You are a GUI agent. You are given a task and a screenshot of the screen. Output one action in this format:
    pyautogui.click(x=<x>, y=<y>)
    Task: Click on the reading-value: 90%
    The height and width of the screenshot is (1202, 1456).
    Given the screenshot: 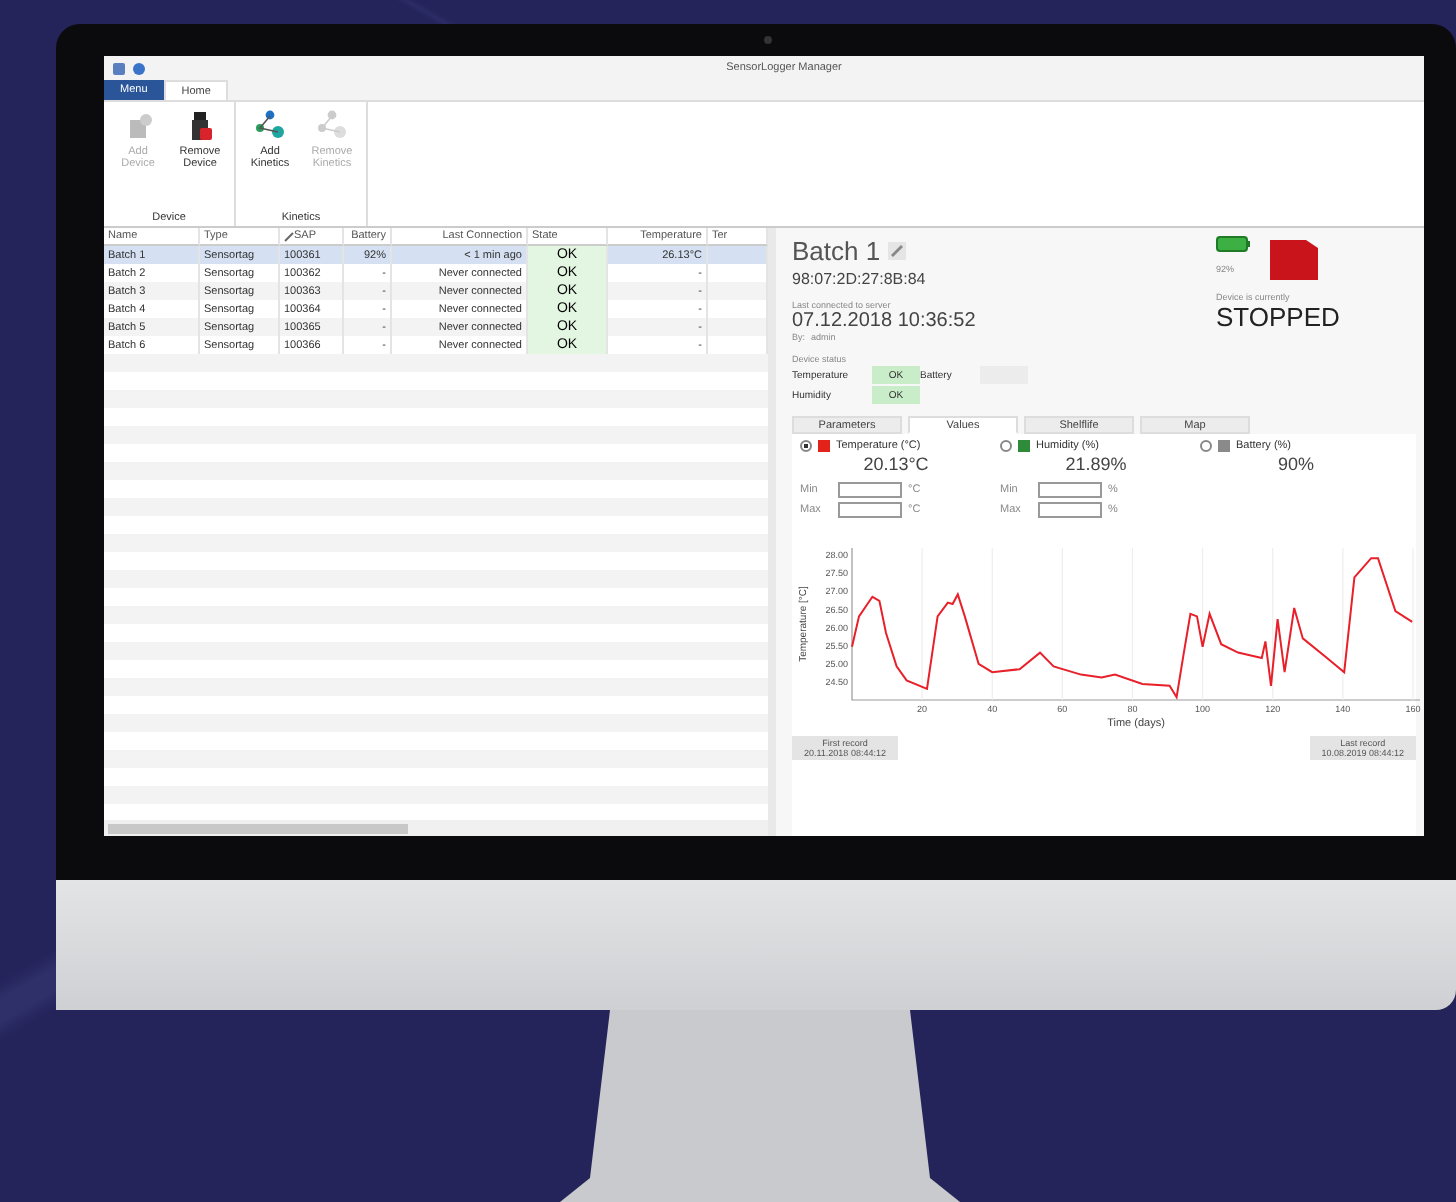 What is the action you would take?
    pyautogui.click(x=1295, y=464)
    